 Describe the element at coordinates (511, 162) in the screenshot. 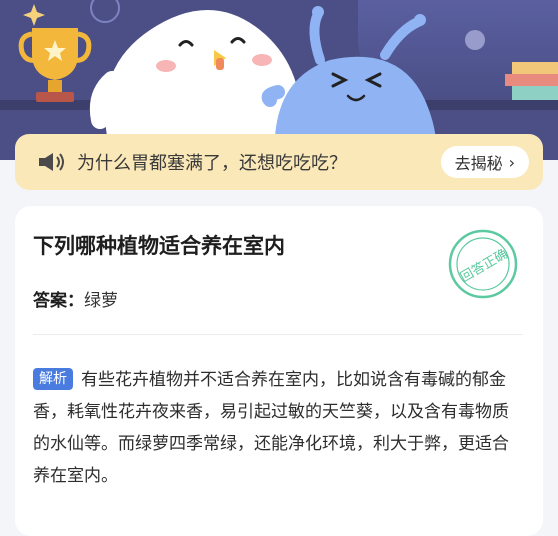

I see `chevron-right-icon: ›` at that location.